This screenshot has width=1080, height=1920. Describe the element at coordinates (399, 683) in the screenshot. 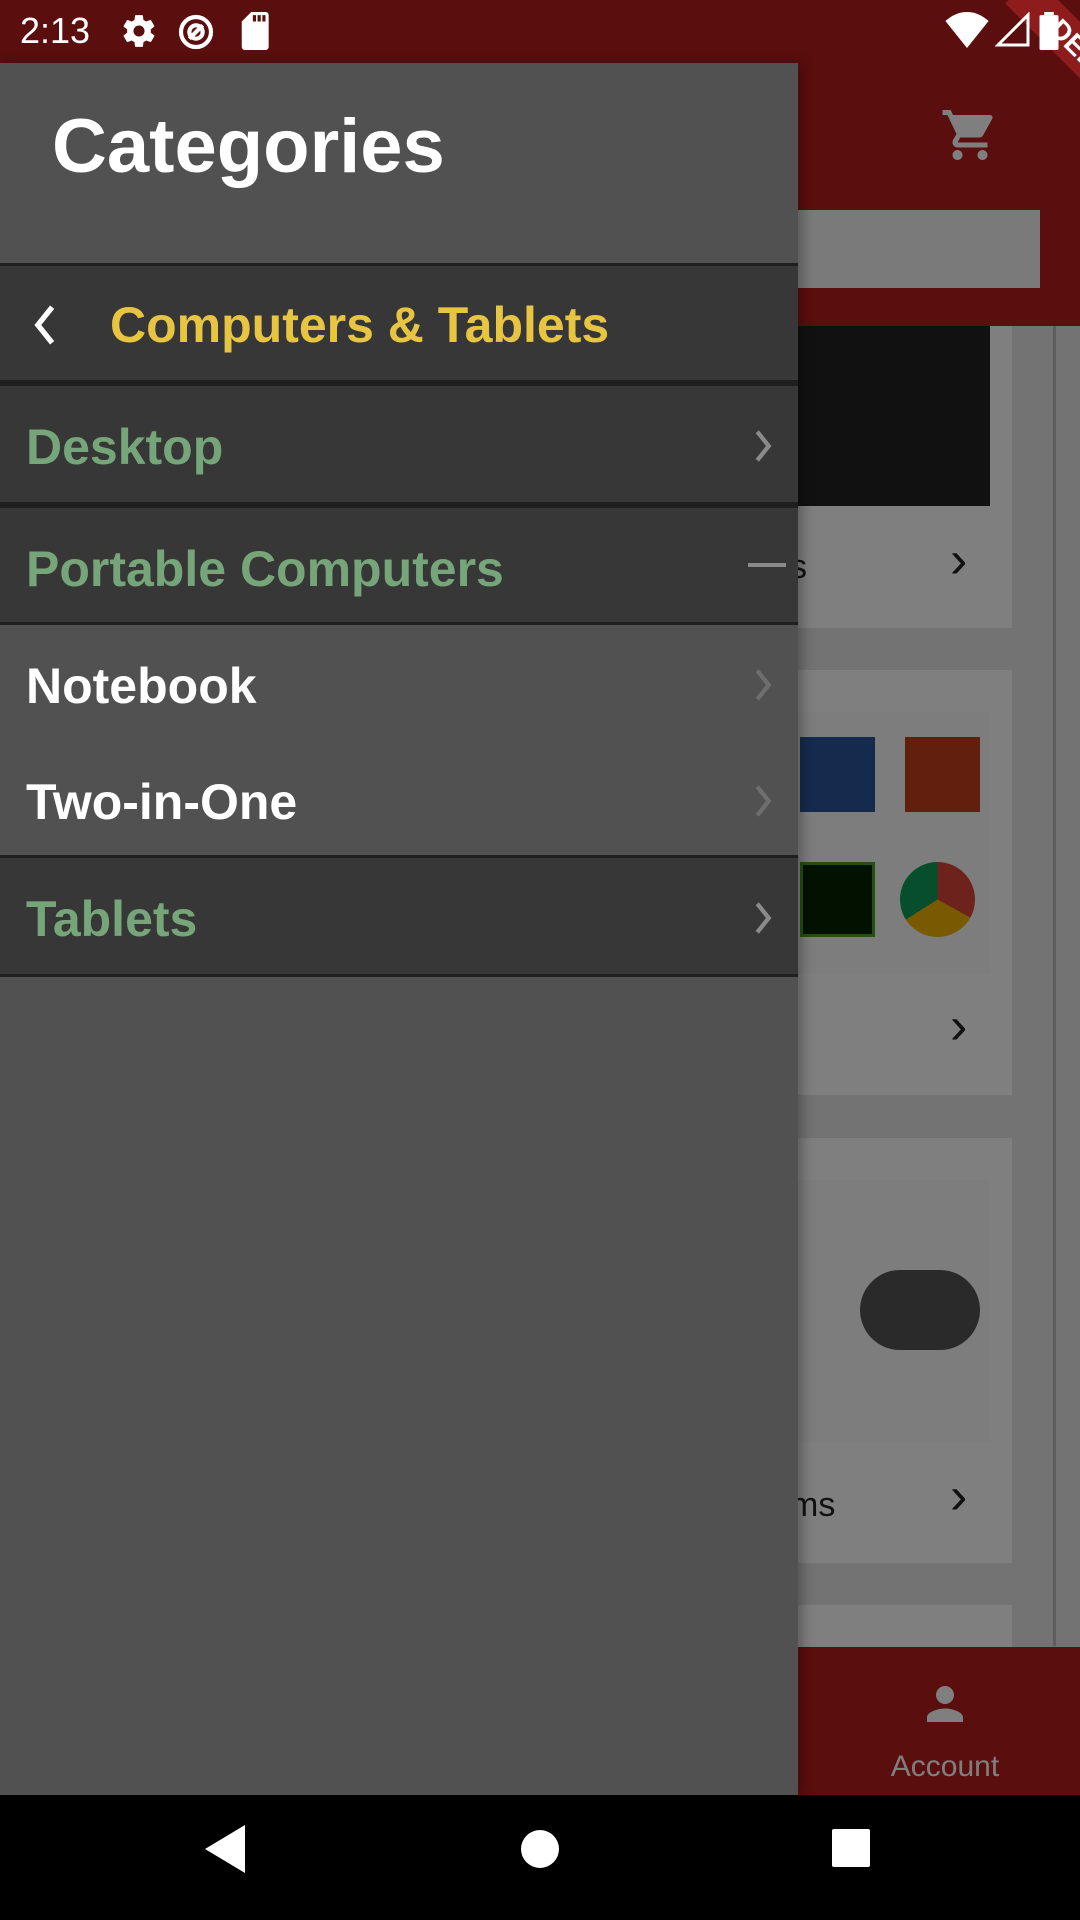

I see `subcategory-item-notebook: Notebook` at that location.